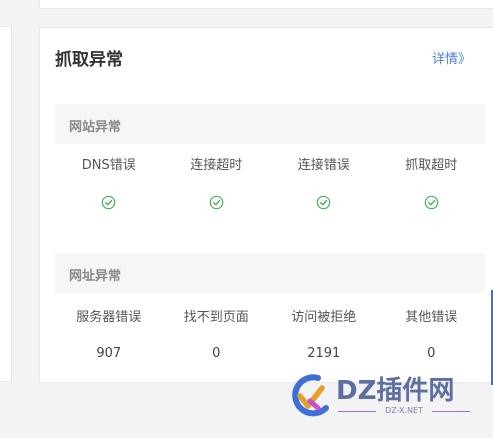 The height and width of the screenshot is (438, 493). Describe the element at coordinates (6, 204) in the screenshot. I see `left-card-fragment` at that location.